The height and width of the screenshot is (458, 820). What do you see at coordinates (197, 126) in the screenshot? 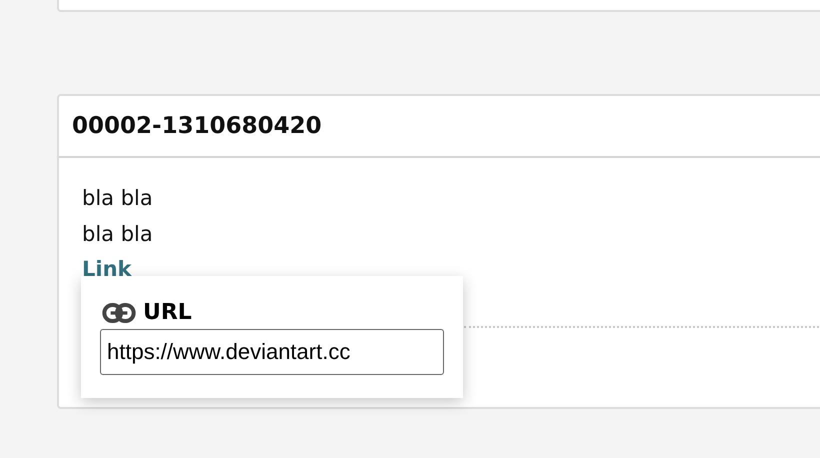
I see `post-title: 00002-1310680420` at bounding box center [197, 126].